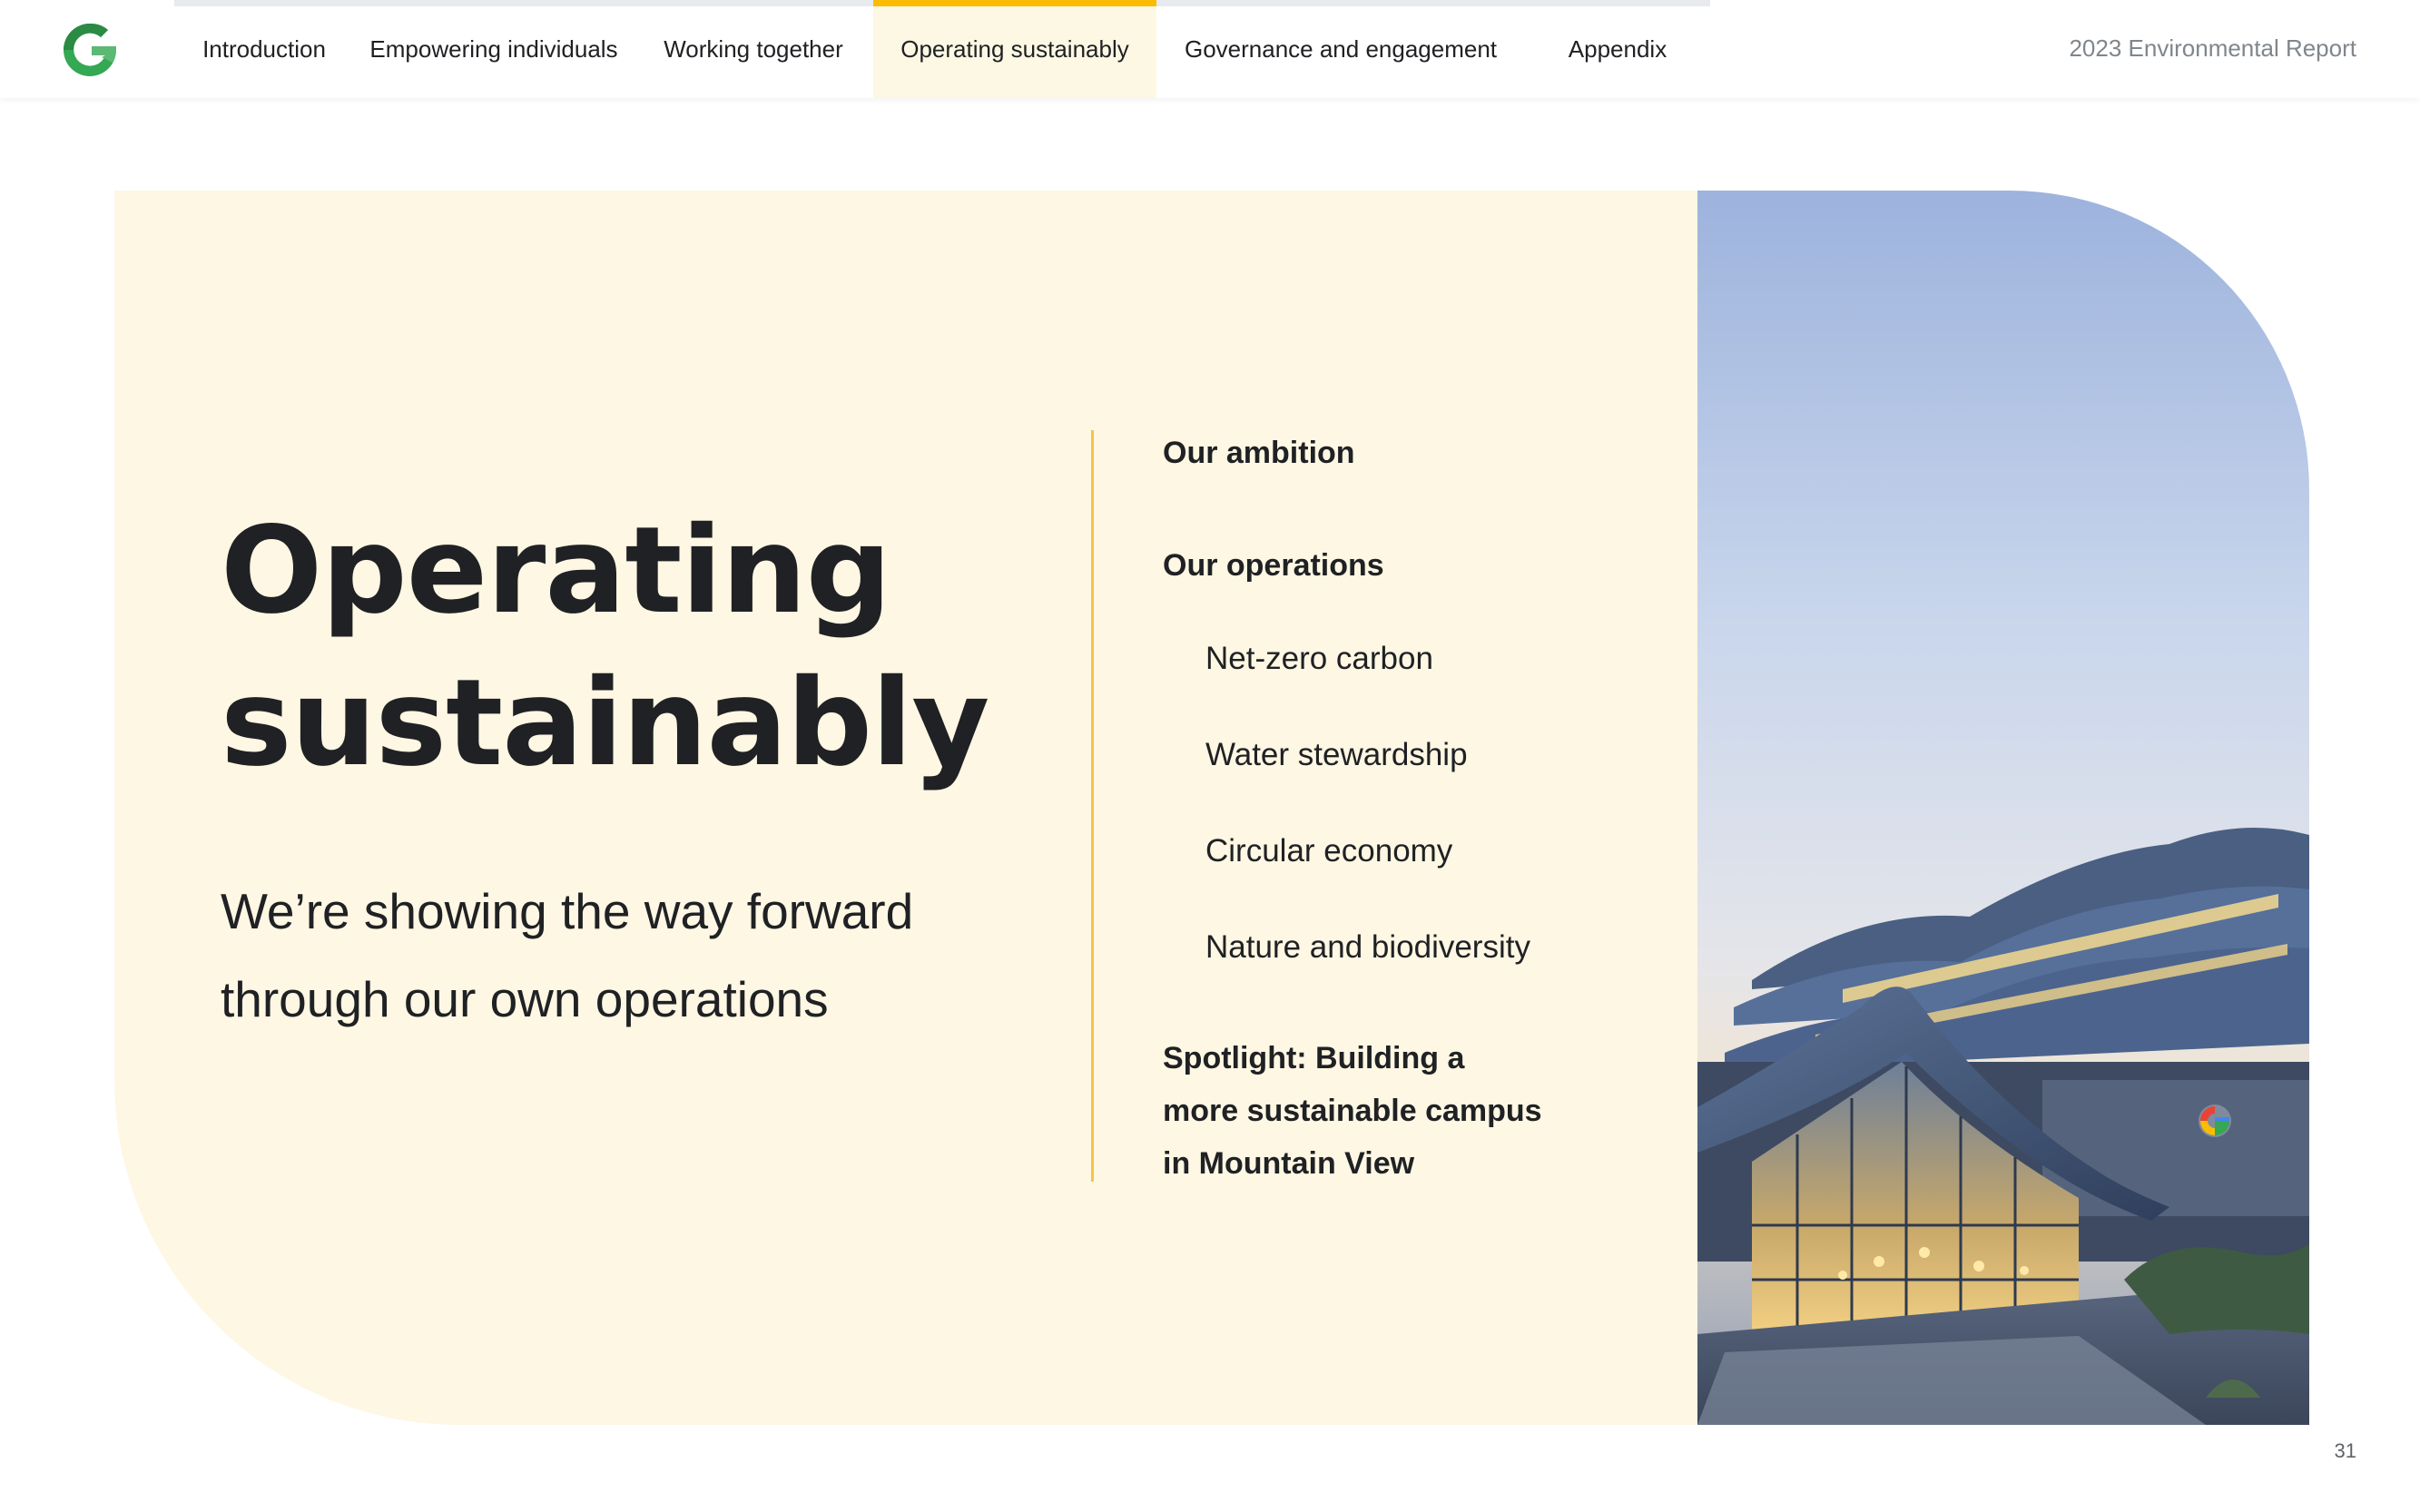 The height and width of the screenshot is (1512, 2420). What do you see at coordinates (1367, 947) in the screenshot?
I see `toc-link-nature-and-biodiversity: Nature and biodiversity` at bounding box center [1367, 947].